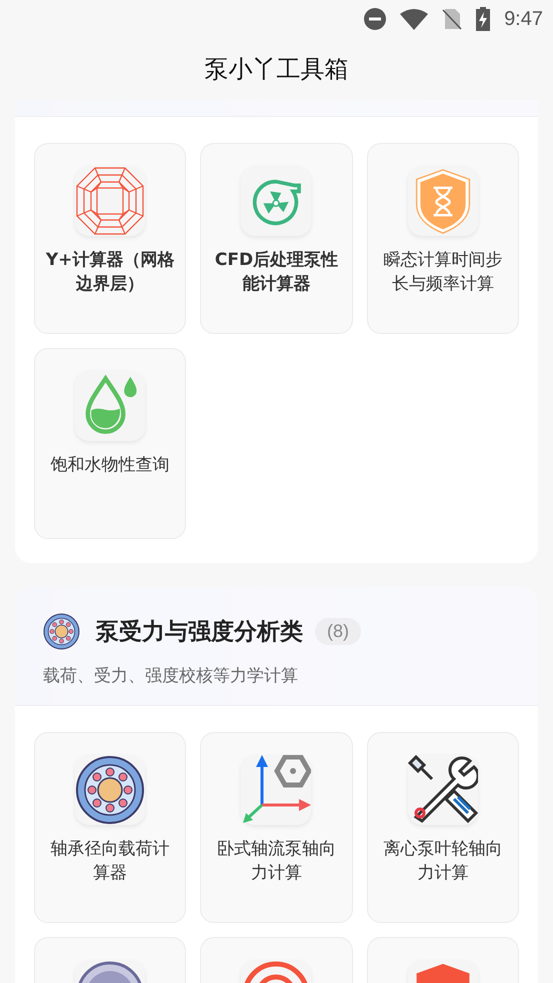  Describe the element at coordinates (276, 238) in the screenshot. I see `tool-card: CFD后处理泵性能计算器` at that location.